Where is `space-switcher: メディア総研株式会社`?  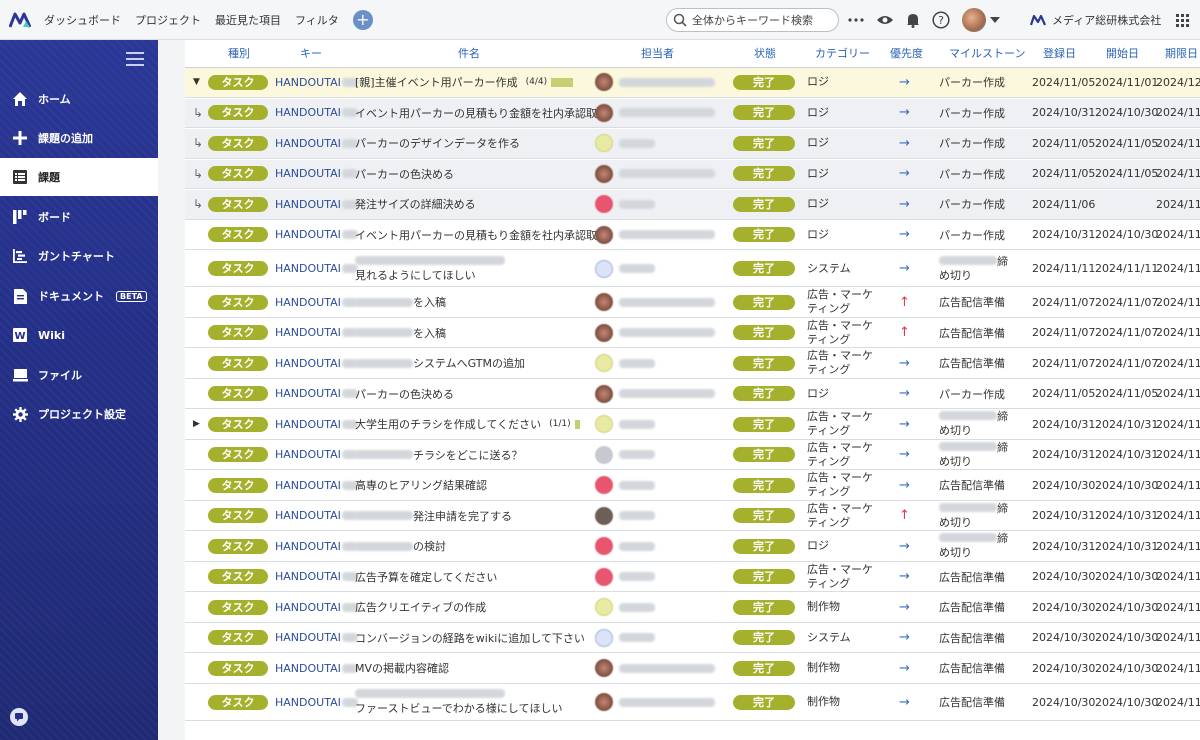 space-switcher: メディア総研株式会社 is located at coordinates (1095, 20).